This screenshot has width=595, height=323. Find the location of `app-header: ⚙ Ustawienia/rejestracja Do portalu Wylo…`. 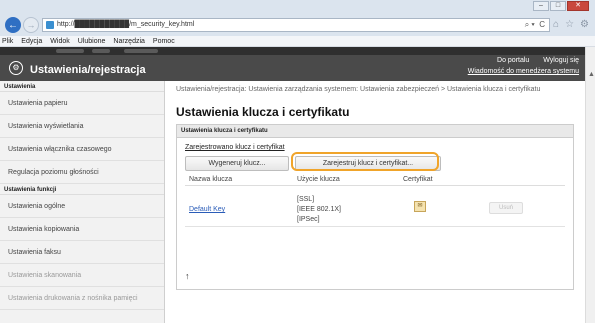

app-header: ⚙ Ustawienia/rejestracja Do portalu Wylo… is located at coordinates (292, 64).